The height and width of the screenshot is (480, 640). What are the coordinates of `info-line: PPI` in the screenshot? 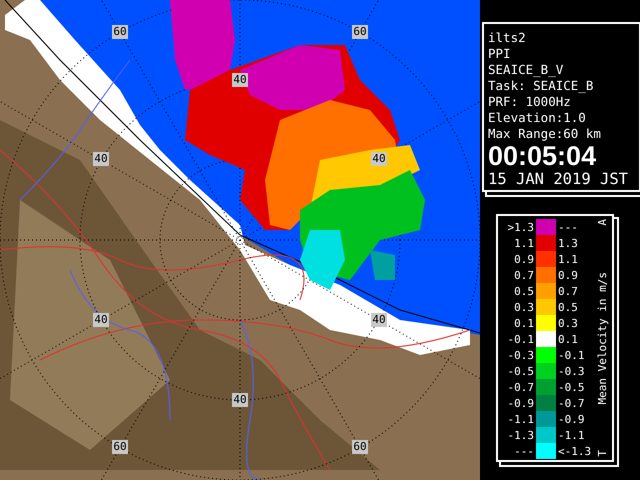 It's located at (500, 54).